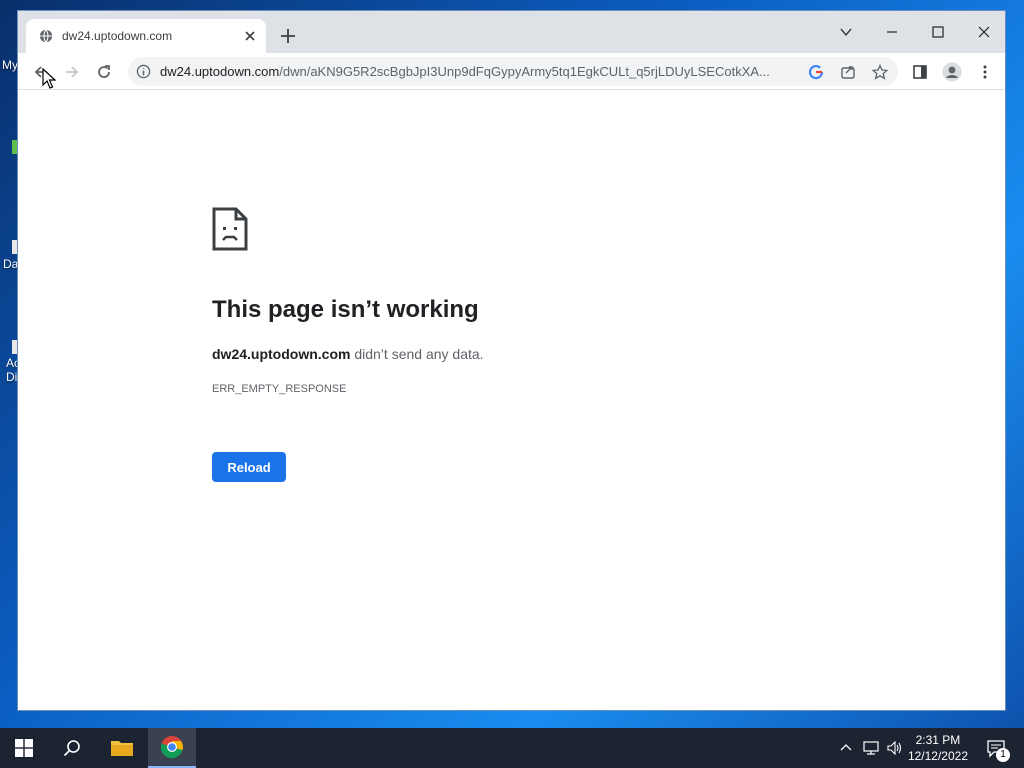  I want to click on profile-button, so click(952, 72).